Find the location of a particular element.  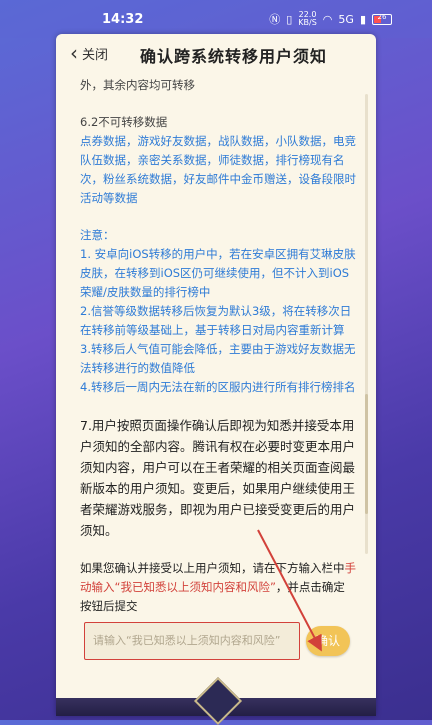

battery-icon: 26 is located at coordinates (382, 18).